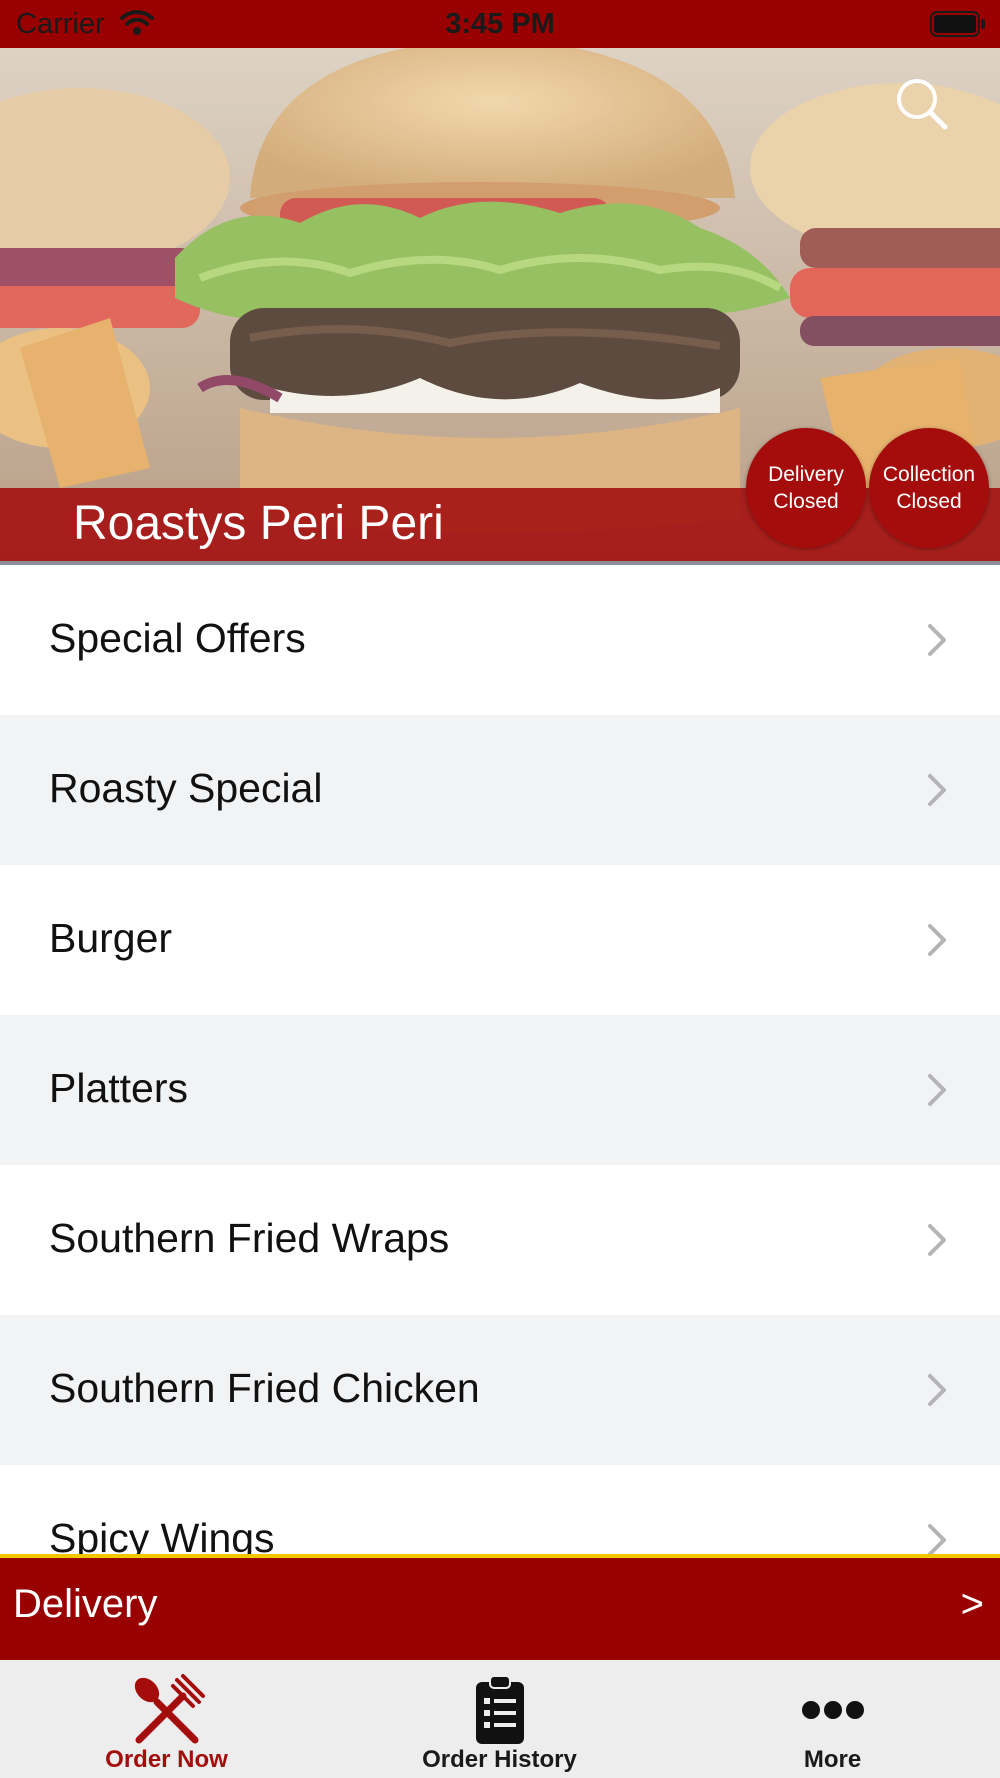  What do you see at coordinates (500, 790) in the screenshot?
I see `menu-item-roasty-special: Roasty Special` at bounding box center [500, 790].